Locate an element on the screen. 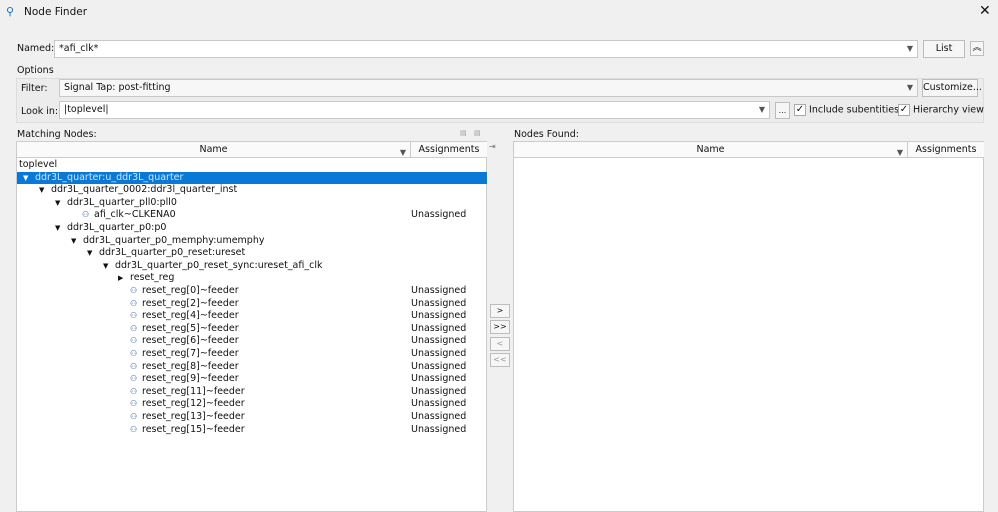 The width and height of the screenshot is (998, 512). tree-row: ▼ ddr3L_quarter_pll0:pll0 is located at coordinates (252, 203).